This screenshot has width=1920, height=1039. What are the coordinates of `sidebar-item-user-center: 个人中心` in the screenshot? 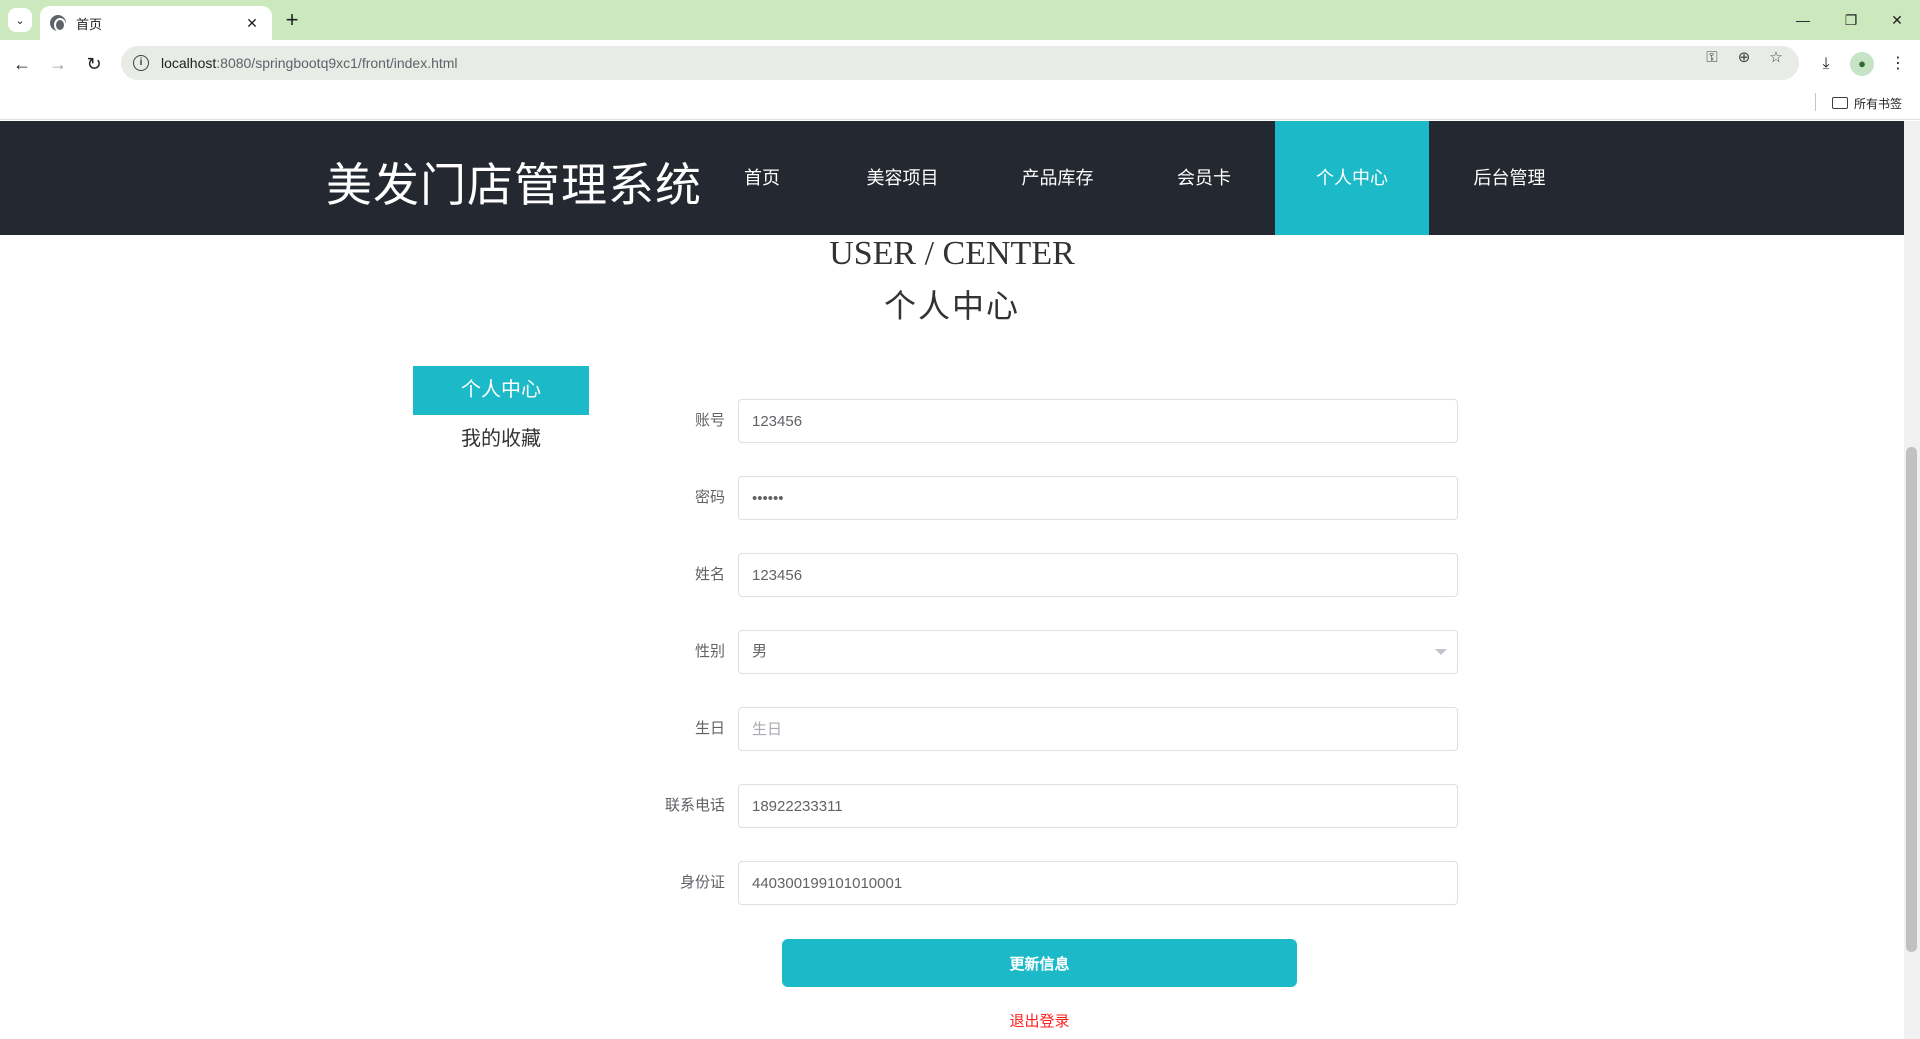 It's located at (501, 390).